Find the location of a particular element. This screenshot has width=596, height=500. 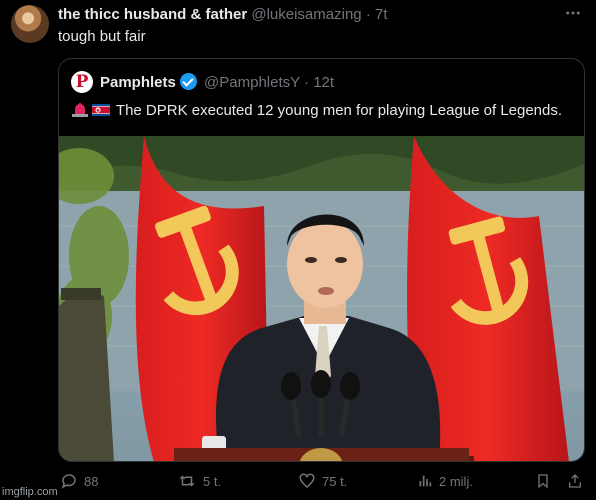

share-button is located at coordinates (578, 481).